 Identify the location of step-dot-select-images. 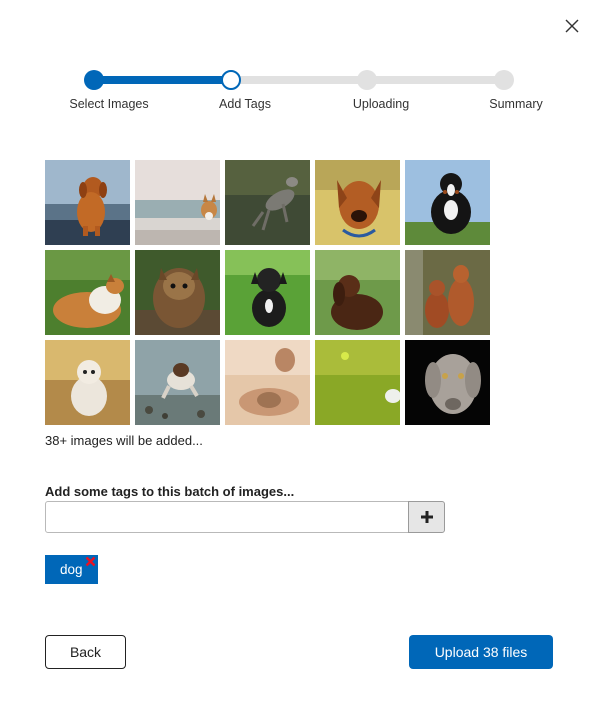
(94, 80).